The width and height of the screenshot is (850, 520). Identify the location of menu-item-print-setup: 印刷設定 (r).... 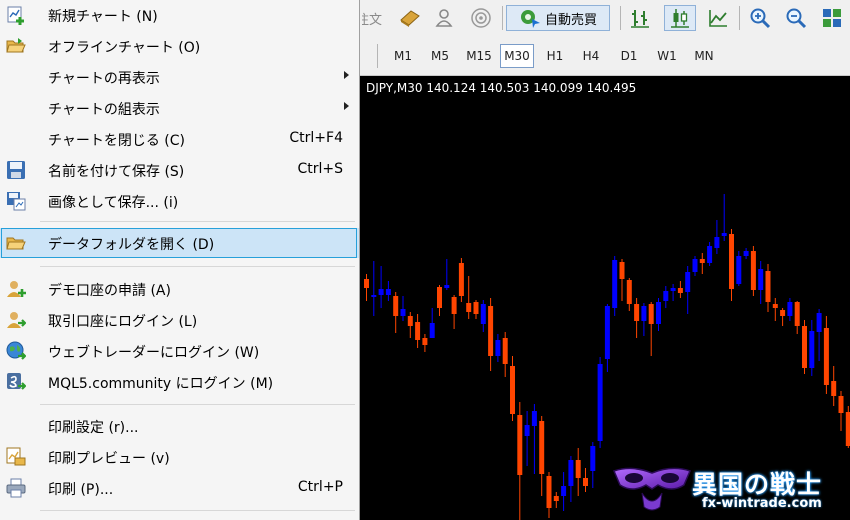
(179, 426).